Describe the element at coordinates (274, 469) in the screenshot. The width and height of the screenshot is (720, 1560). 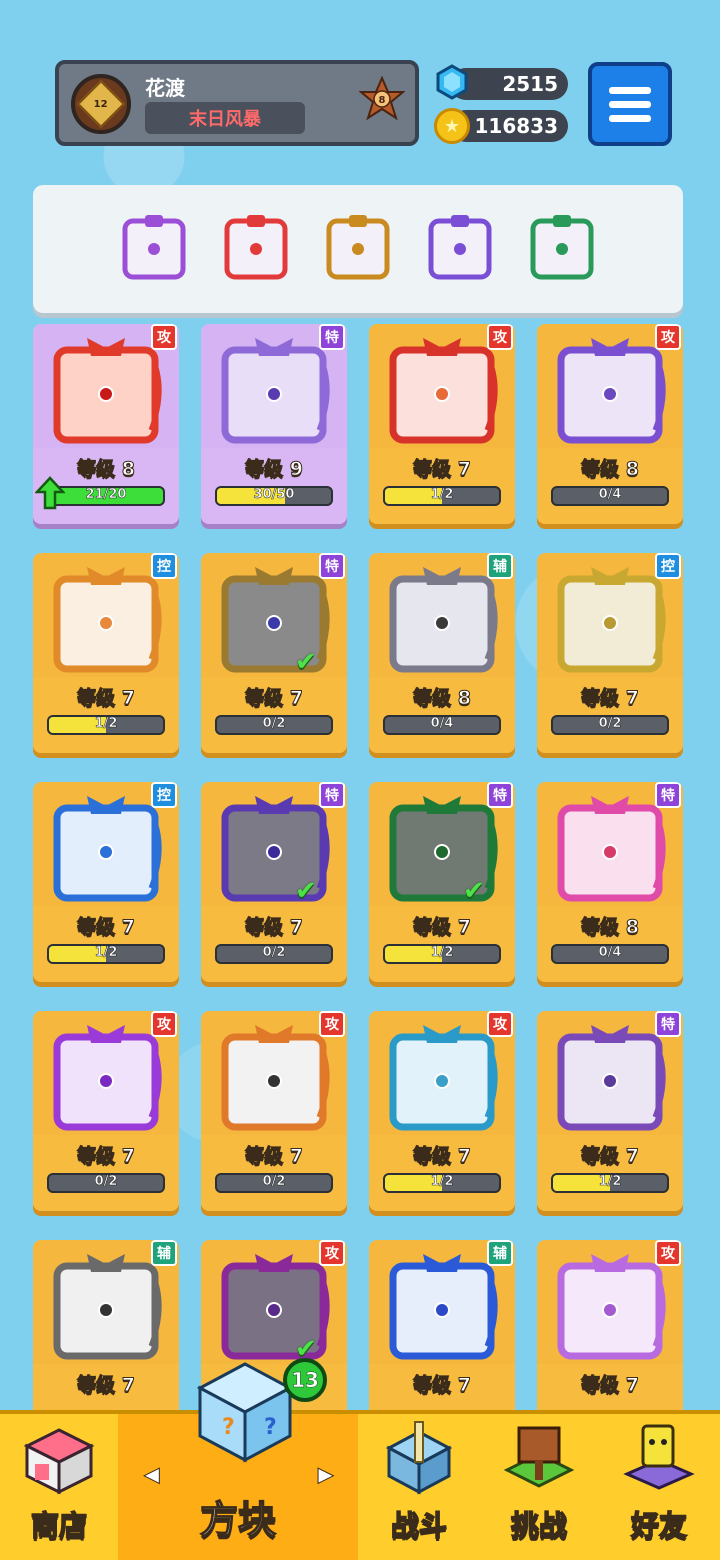
I see `block-level: 等级 9` at that location.